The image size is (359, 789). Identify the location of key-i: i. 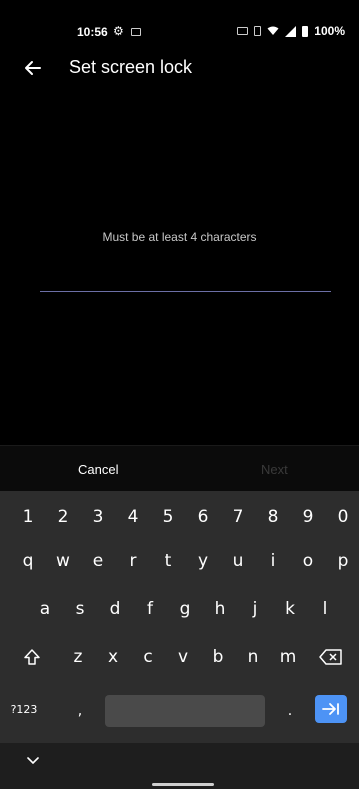
(273, 561).